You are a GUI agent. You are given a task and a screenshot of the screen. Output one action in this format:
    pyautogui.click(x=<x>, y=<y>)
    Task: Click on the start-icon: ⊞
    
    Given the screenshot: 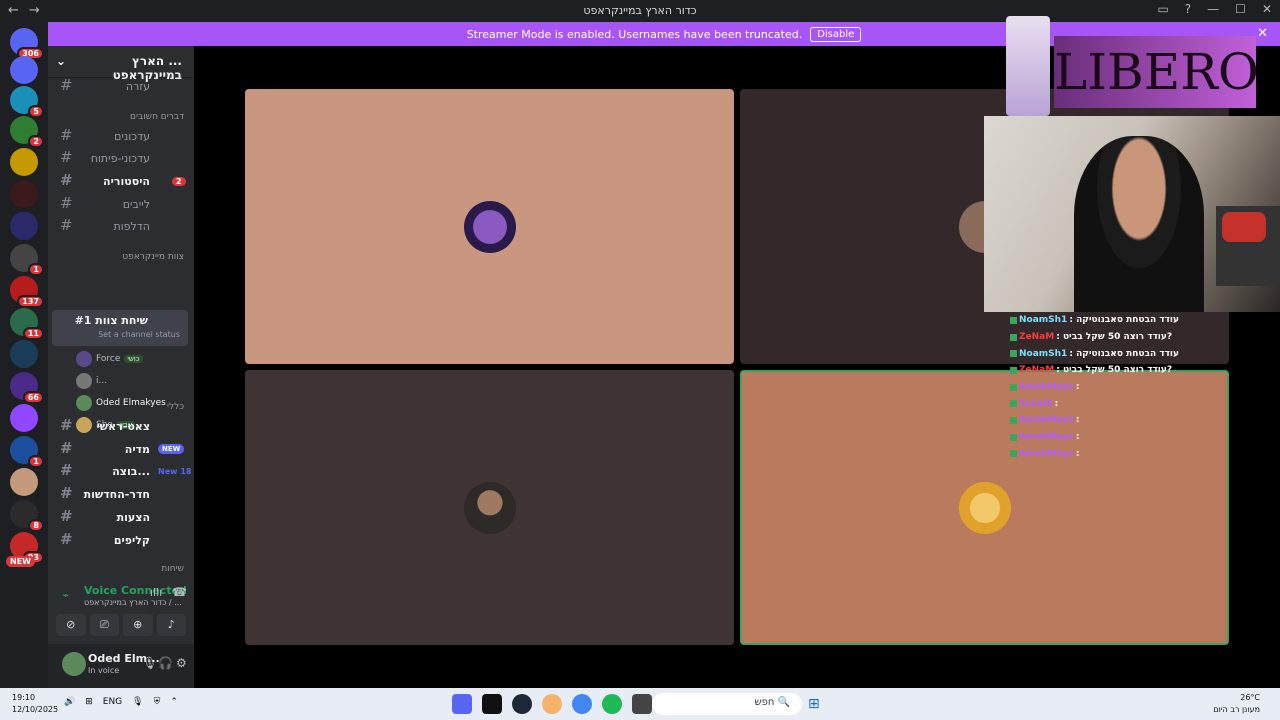 What is the action you would take?
    pyautogui.click(x=814, y=704)
    